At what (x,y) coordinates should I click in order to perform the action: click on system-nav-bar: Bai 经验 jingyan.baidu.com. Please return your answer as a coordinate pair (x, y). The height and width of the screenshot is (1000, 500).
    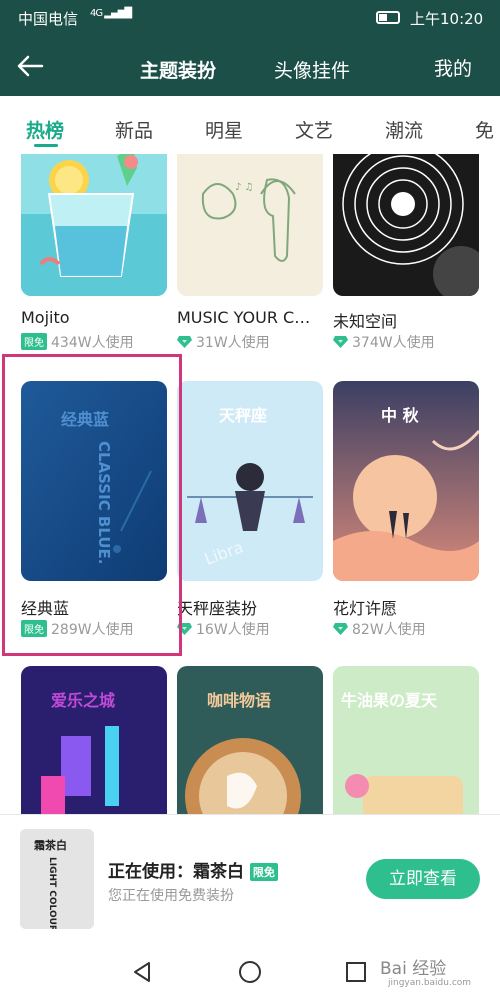
    Looking at the image, I should click on (250, 971).